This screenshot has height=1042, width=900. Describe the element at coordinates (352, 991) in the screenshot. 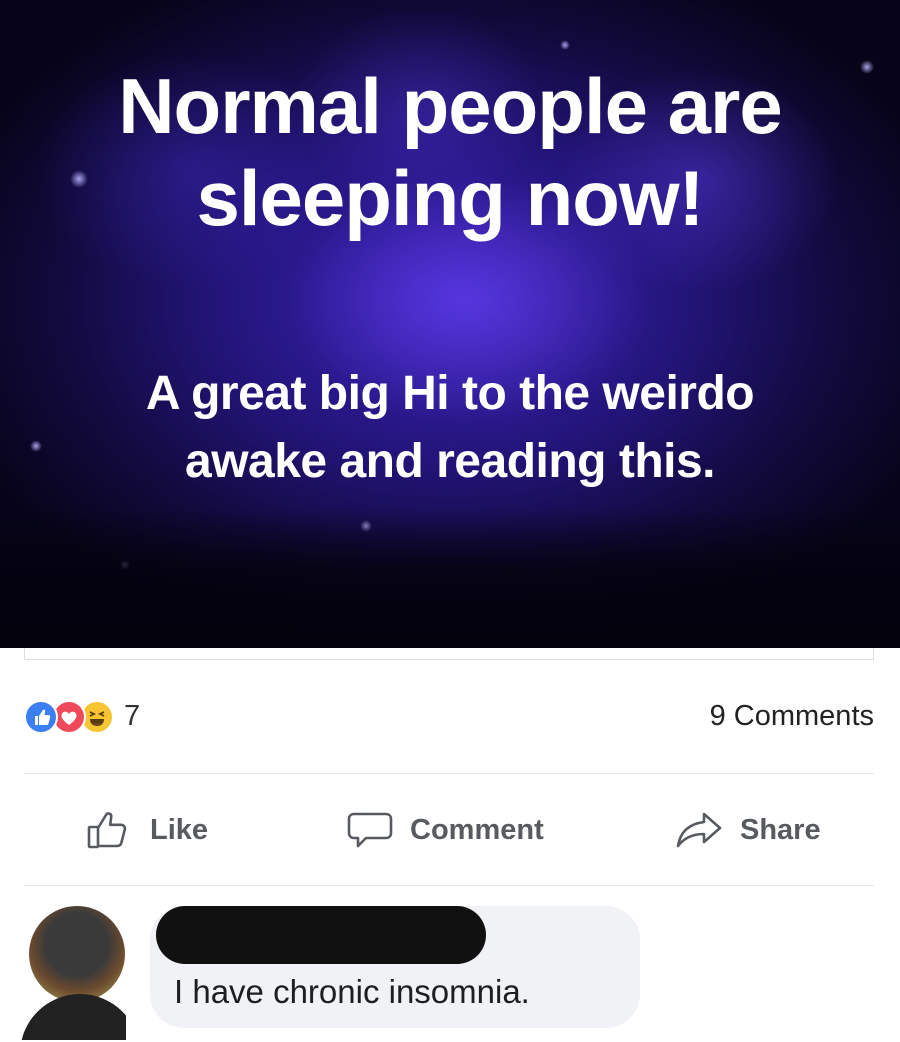

I see `comment-text: I have chronic insomnia.` at that location.